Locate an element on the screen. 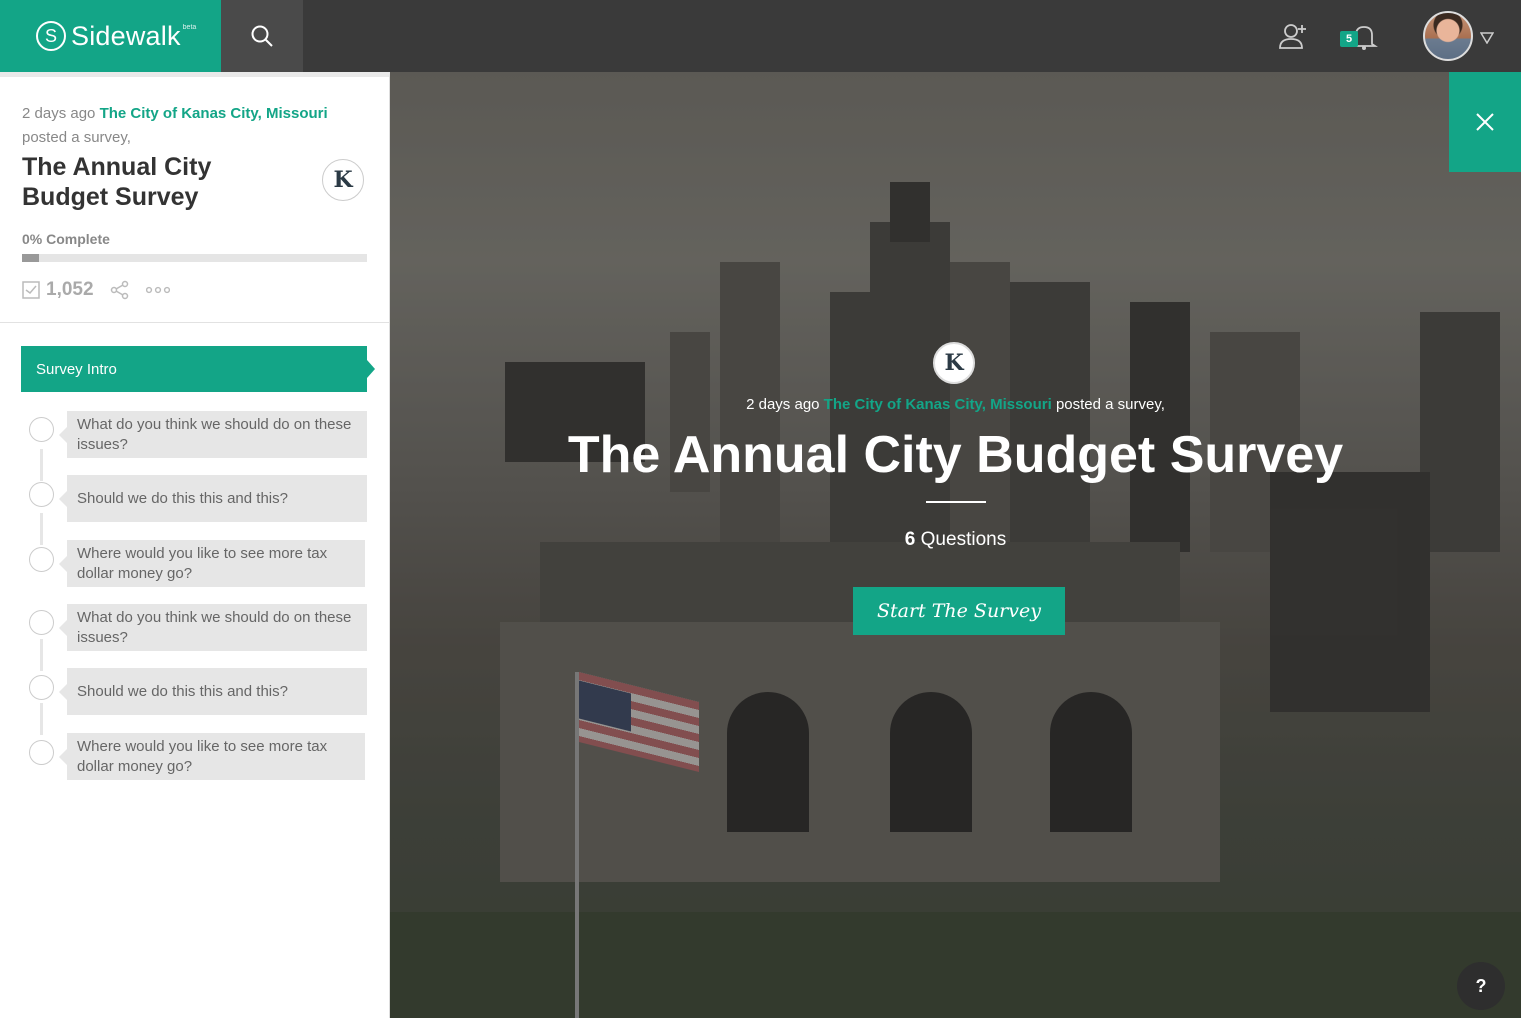 The height and width of the screenshot is (1018, 1521). close-icon is located at coordinates (1485, 122).